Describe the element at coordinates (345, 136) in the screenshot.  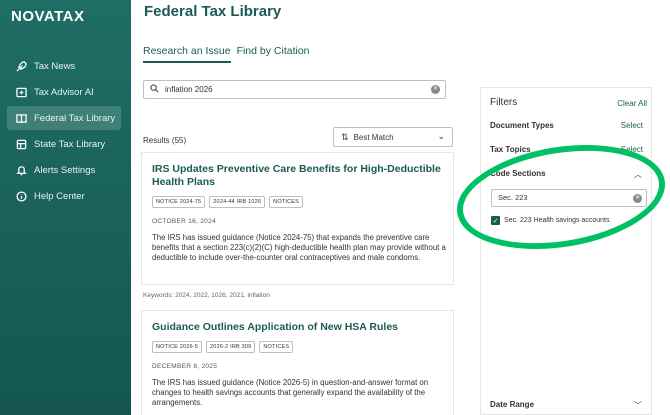
I see `sort-icon: ⇅` at that location.